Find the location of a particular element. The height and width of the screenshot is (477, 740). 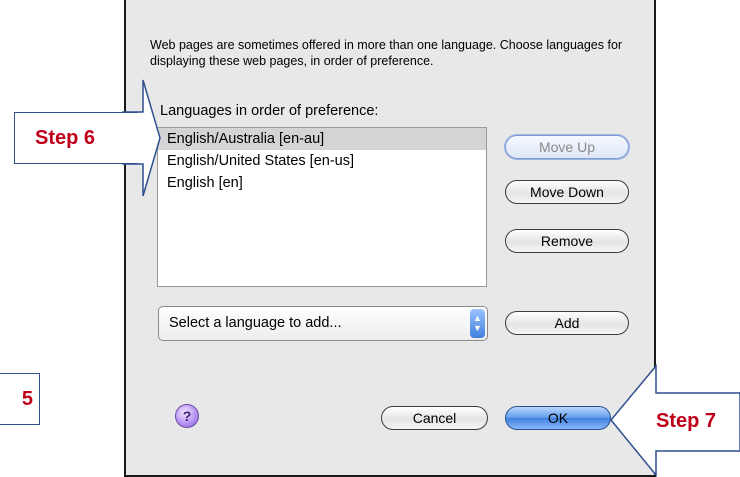

step6-callout: Step 6 is located at coordinates (76, 138).